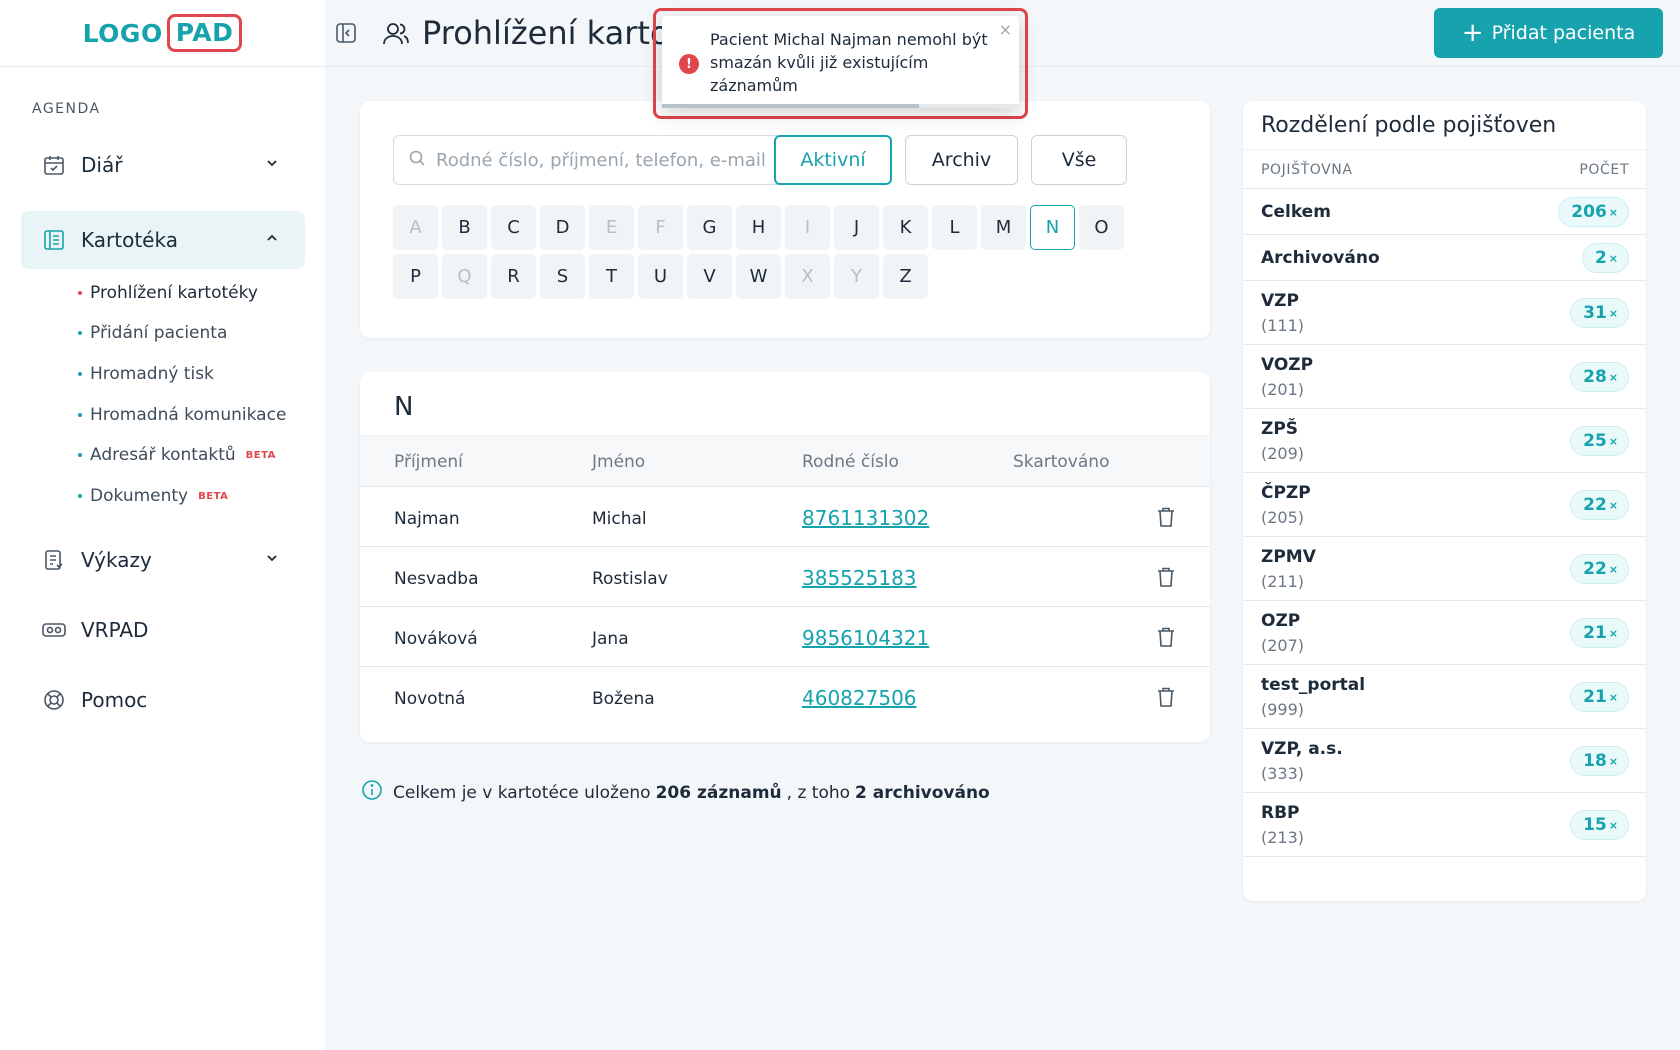  What do you see at coordinates (905, 276) in the screenshot?
I see `letter-z-button: Z` at bounding box center [905, 276].